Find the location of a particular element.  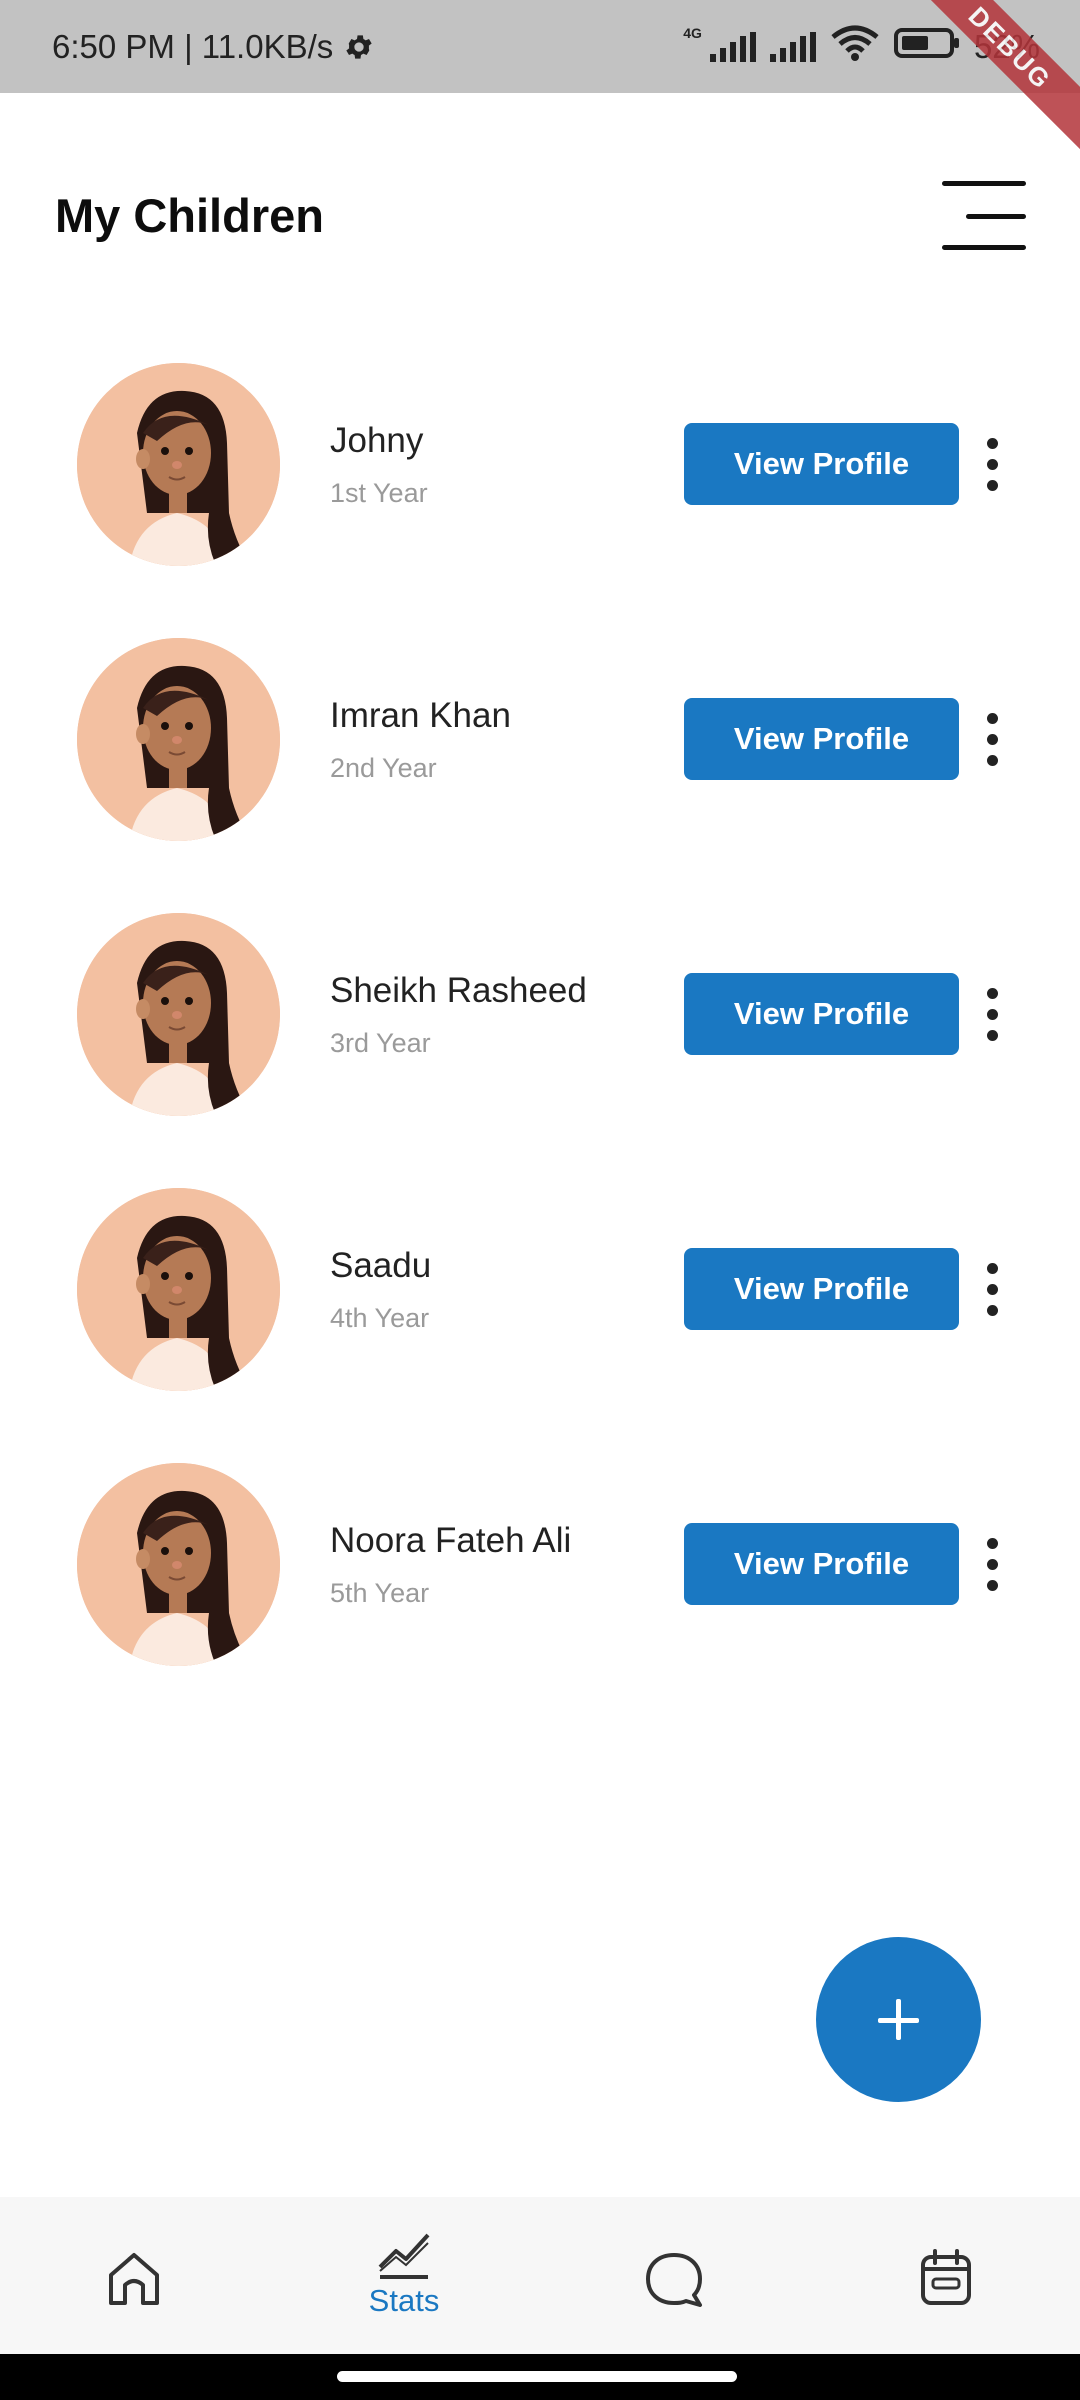

child-year: 5th Year is located at coordinates (380, 1593).